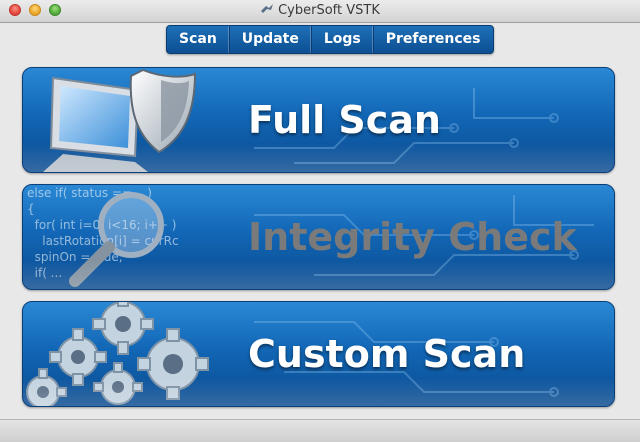 The image size is (640, 442). I want to click on tab-scan: Scan, so click(198, 39).